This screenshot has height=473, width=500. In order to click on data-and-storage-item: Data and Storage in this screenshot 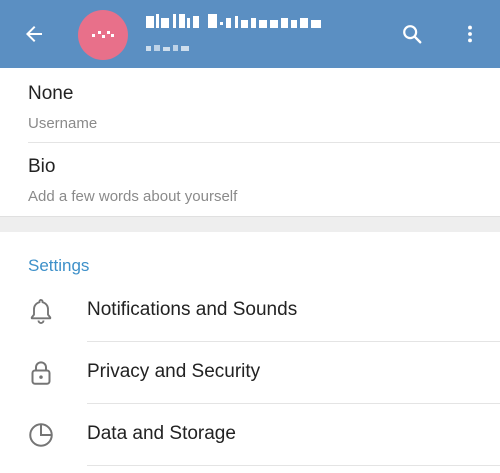, I will do `click(250, 434)`.